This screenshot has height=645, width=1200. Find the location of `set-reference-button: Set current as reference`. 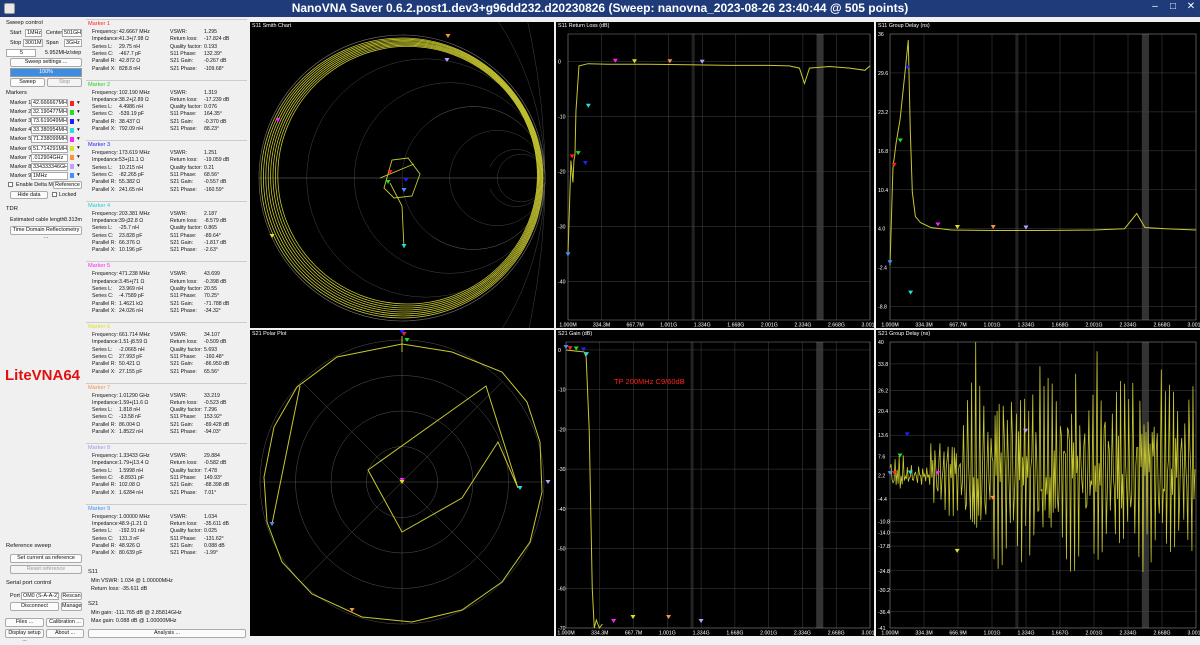

set-reference-button: Set current as reference is located at coordinates (46, 558).